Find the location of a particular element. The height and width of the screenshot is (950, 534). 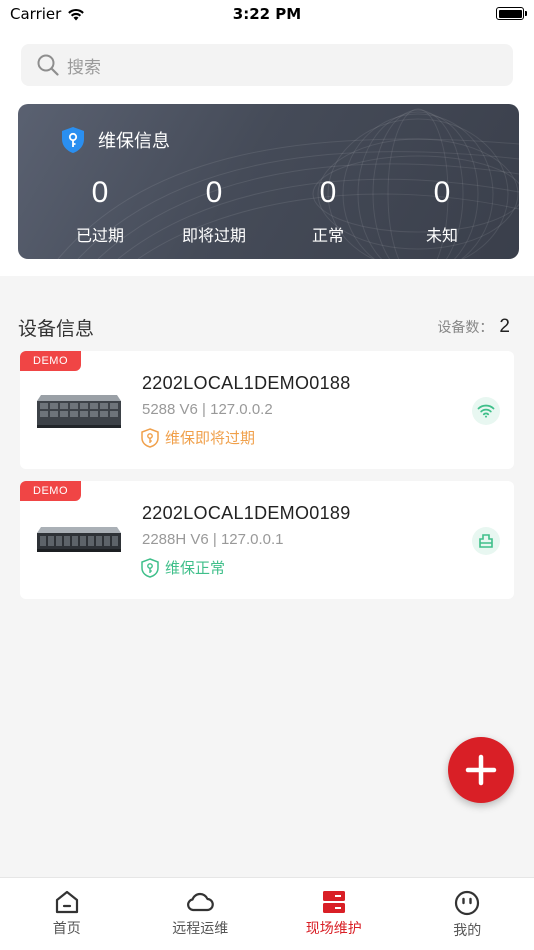

server-icon is located at coordinates (333, 902).